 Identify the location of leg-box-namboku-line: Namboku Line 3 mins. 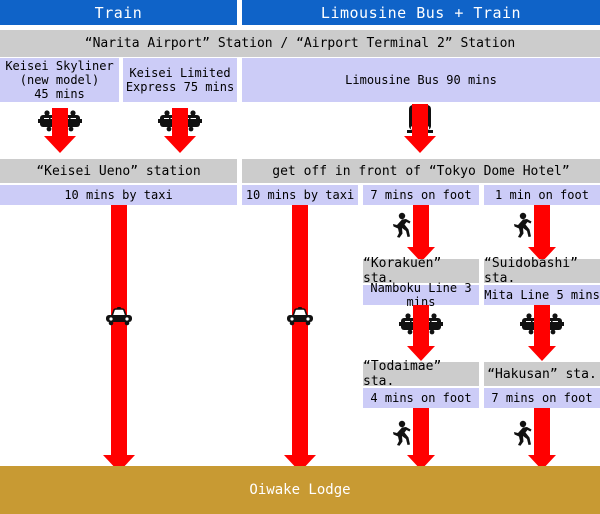
(421, 295).